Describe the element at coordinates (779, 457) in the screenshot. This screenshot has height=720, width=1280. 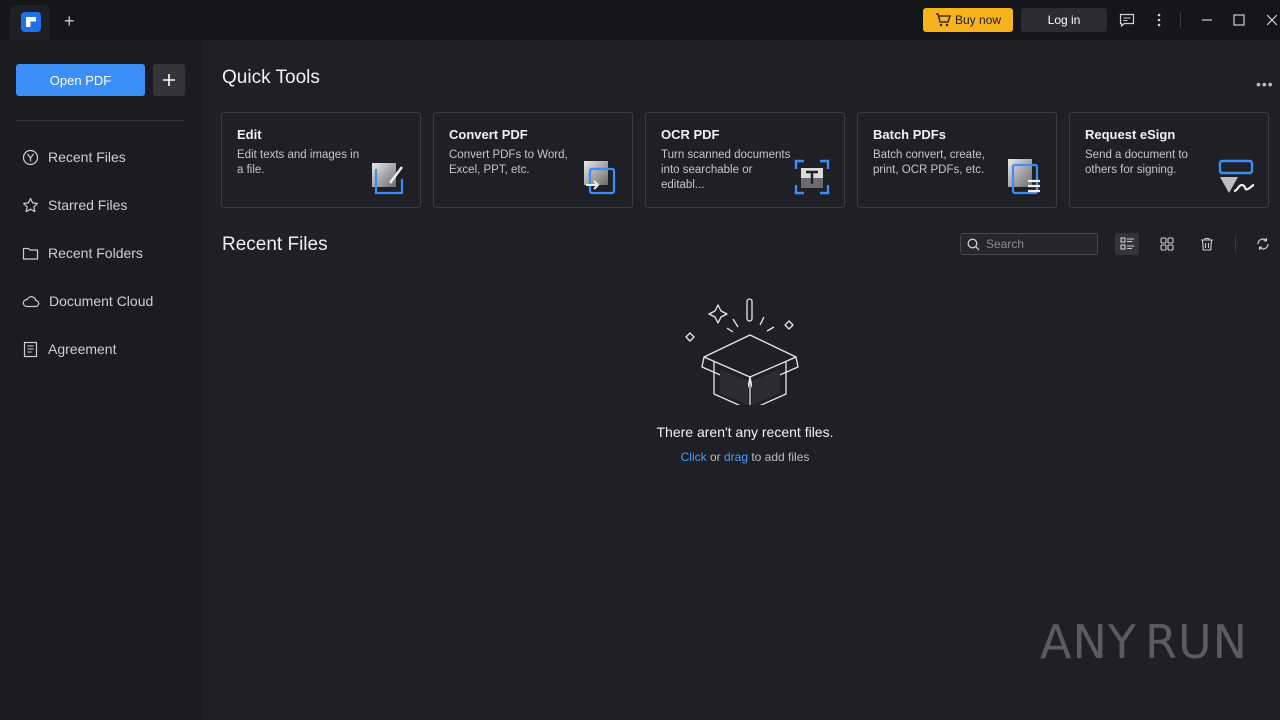
I see `hint-tail: to add files` at that location.